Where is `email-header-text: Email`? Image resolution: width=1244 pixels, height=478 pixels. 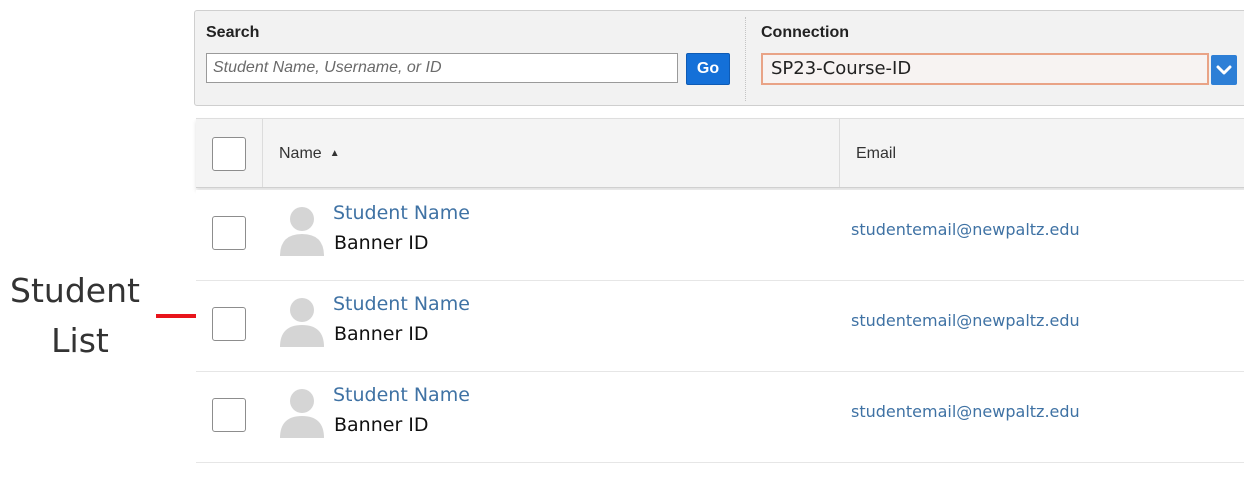 email-header-text: Email is located at coordinates (876, 153).